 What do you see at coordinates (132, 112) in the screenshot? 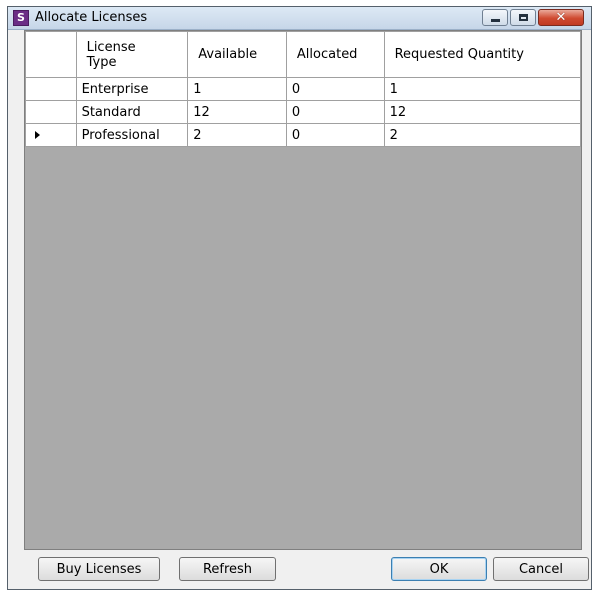
I see `cell-license-type: Standard` at bounding box center [132, 112].